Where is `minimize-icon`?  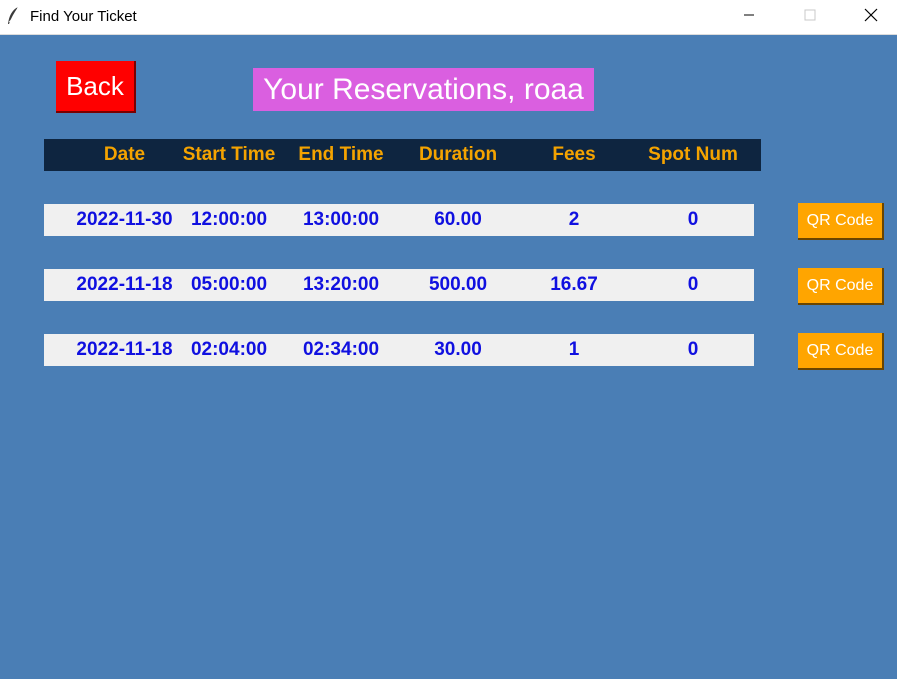 minimize-icon is located at coordinates (749, 17).